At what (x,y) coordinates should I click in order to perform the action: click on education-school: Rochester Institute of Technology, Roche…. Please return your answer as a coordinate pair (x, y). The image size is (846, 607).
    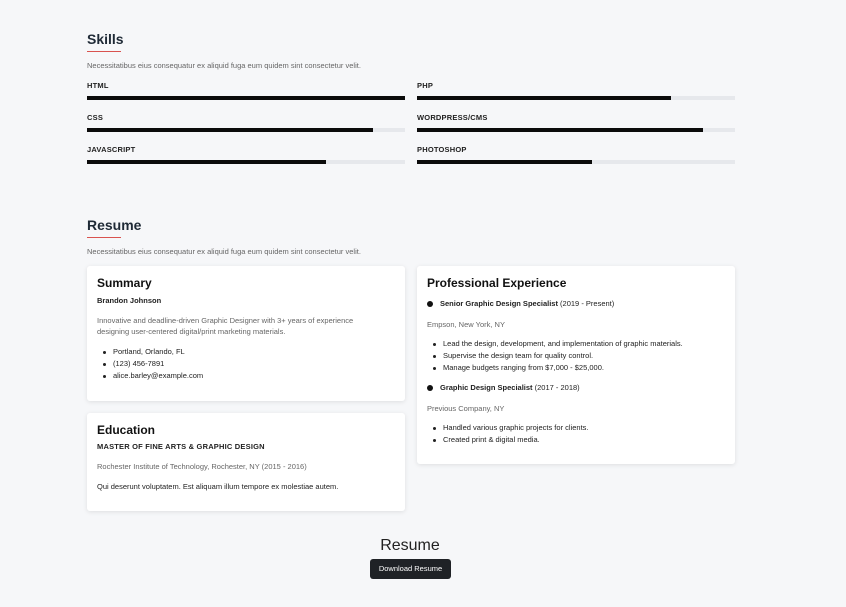
    Looking at the image, I should click on (202, 466).